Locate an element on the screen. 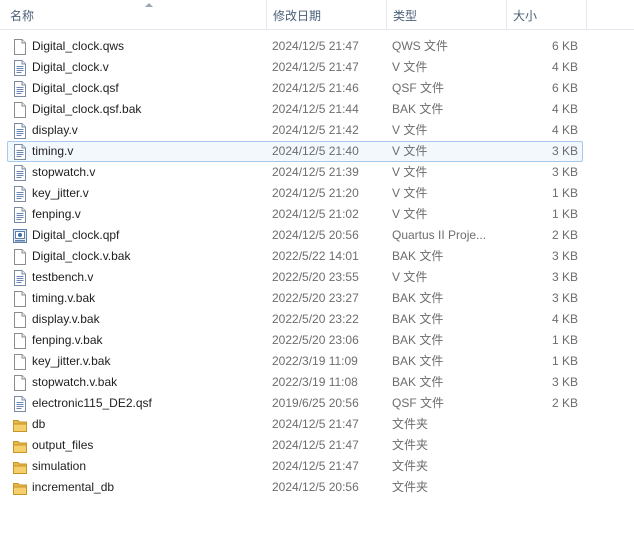 The width and height of the screenshot is (634, 535). file-name: Digital_clock.qpf is located at coordinates (76, 235).